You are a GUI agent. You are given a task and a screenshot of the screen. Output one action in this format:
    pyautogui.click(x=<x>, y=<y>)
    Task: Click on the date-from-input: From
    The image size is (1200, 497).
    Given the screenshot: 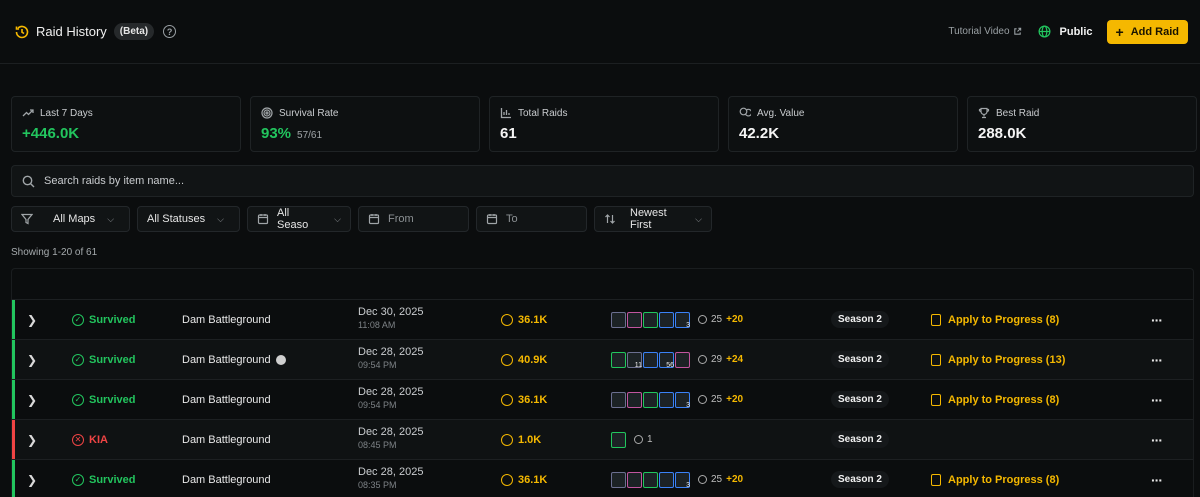 What is the action you would take?
    pyautogui.click(x=413, y=219)
    